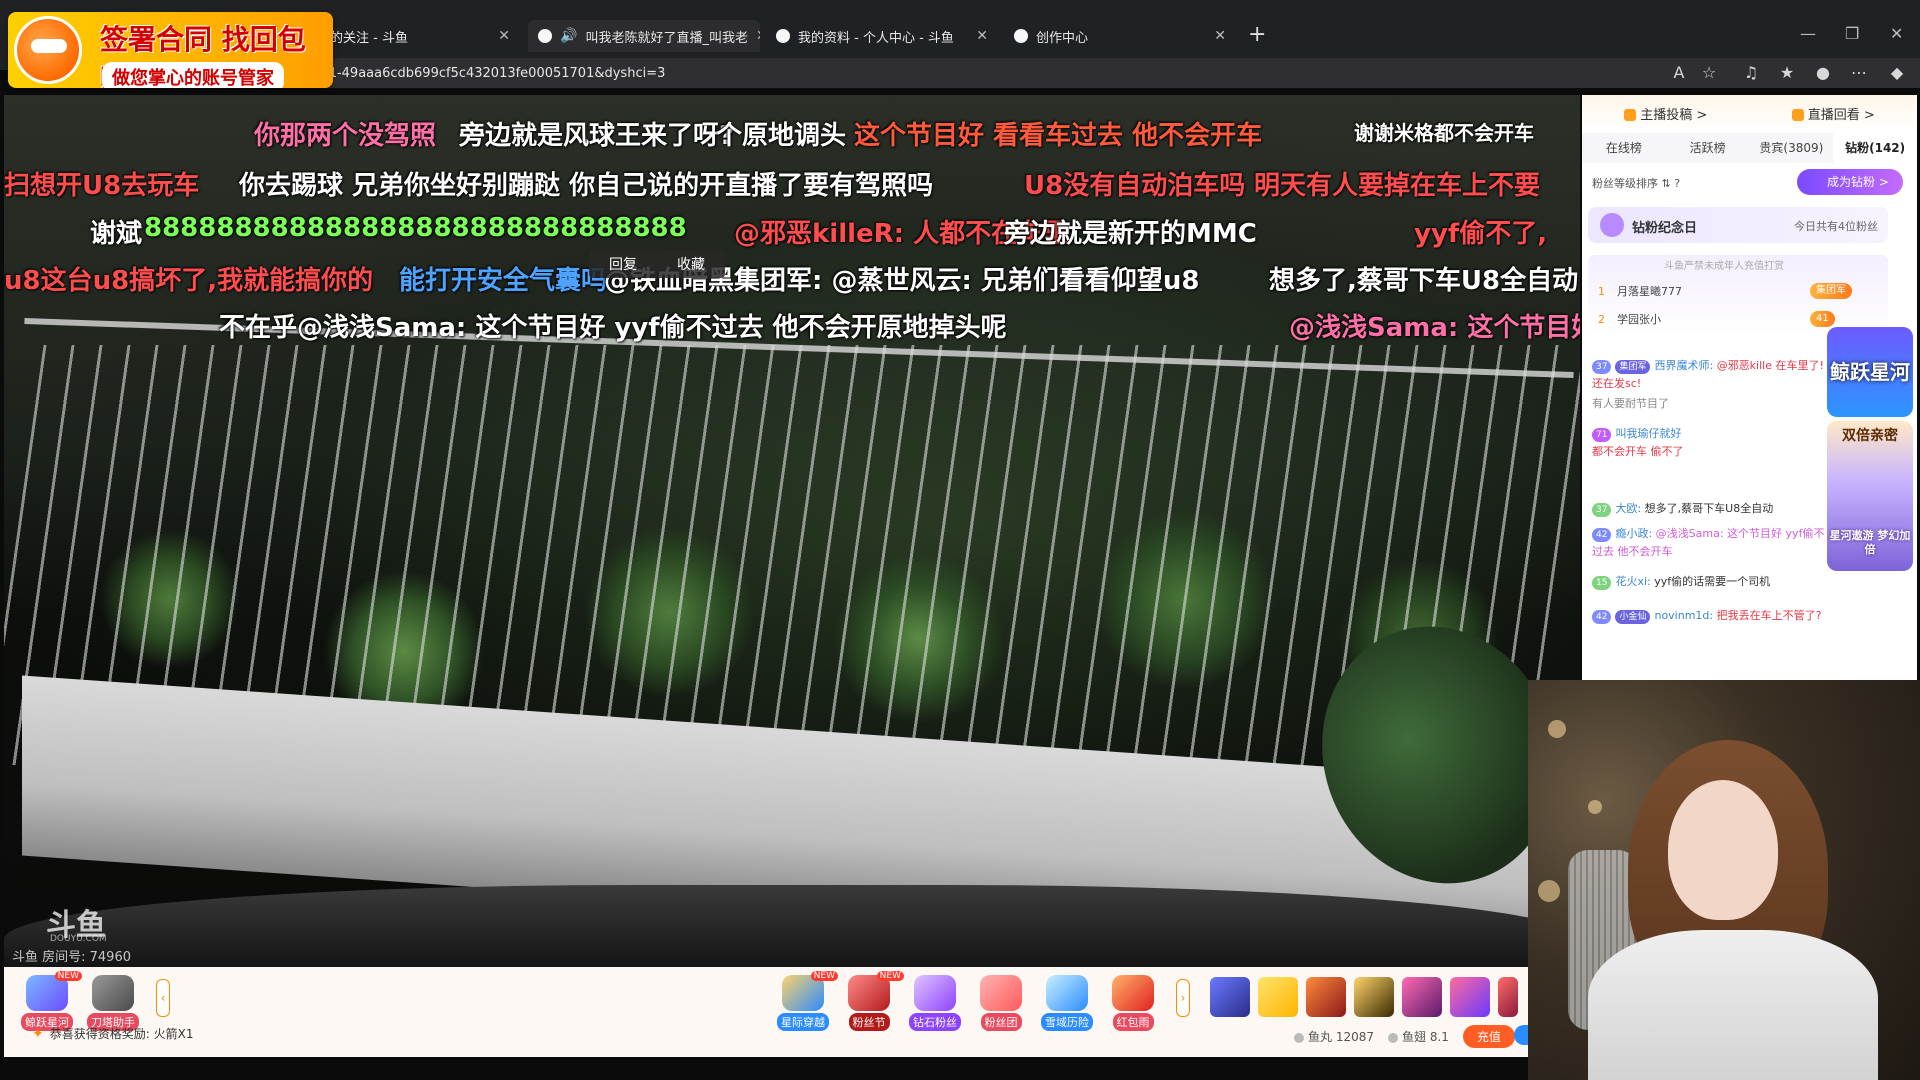  Describe the element at coordinates (1683, 365) in the screenshot. I see `chat-nickname: 西界魔术师:` at that location.